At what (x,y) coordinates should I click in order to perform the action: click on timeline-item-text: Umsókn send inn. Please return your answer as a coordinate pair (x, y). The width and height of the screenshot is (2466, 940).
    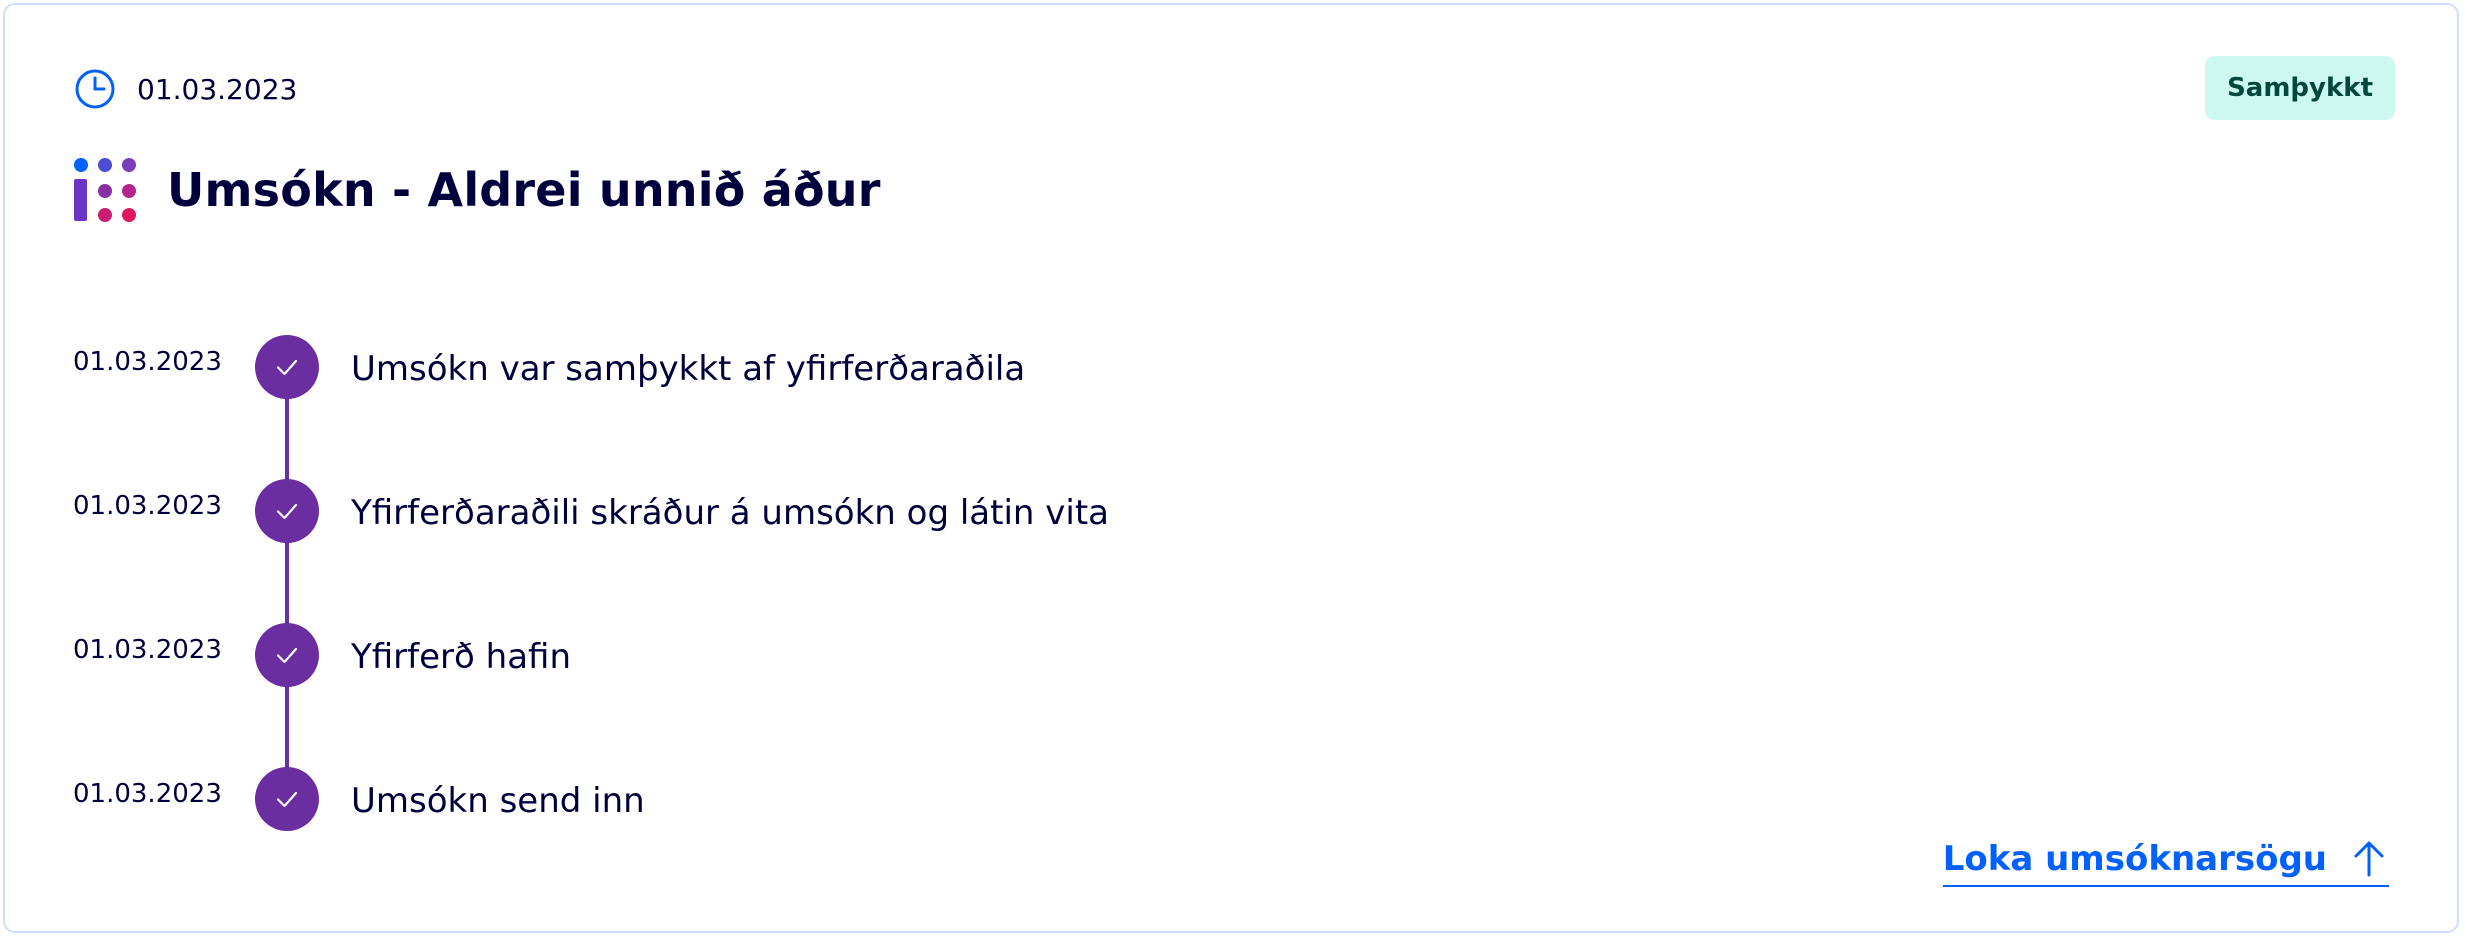
    Looking at the image, I should click on (498, 801).